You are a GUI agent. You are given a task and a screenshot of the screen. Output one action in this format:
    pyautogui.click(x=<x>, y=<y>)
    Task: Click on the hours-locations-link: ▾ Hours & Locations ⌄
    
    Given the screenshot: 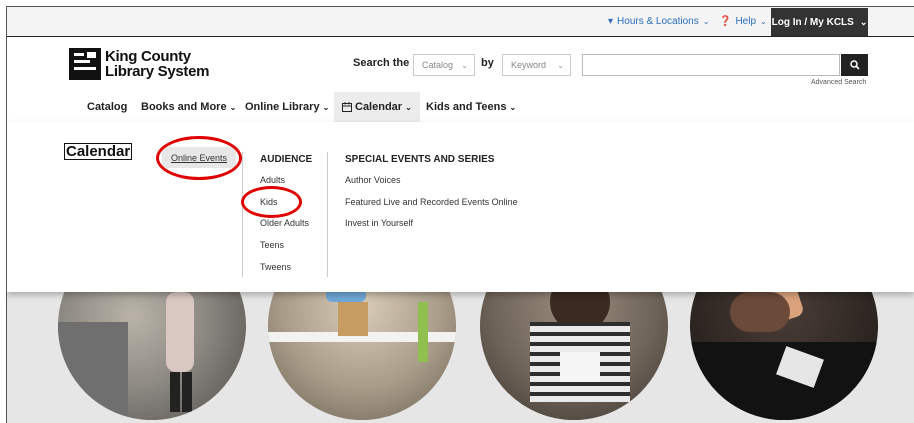 What is the action you would take?
    pyautogui.click(x=658, y=21)
    